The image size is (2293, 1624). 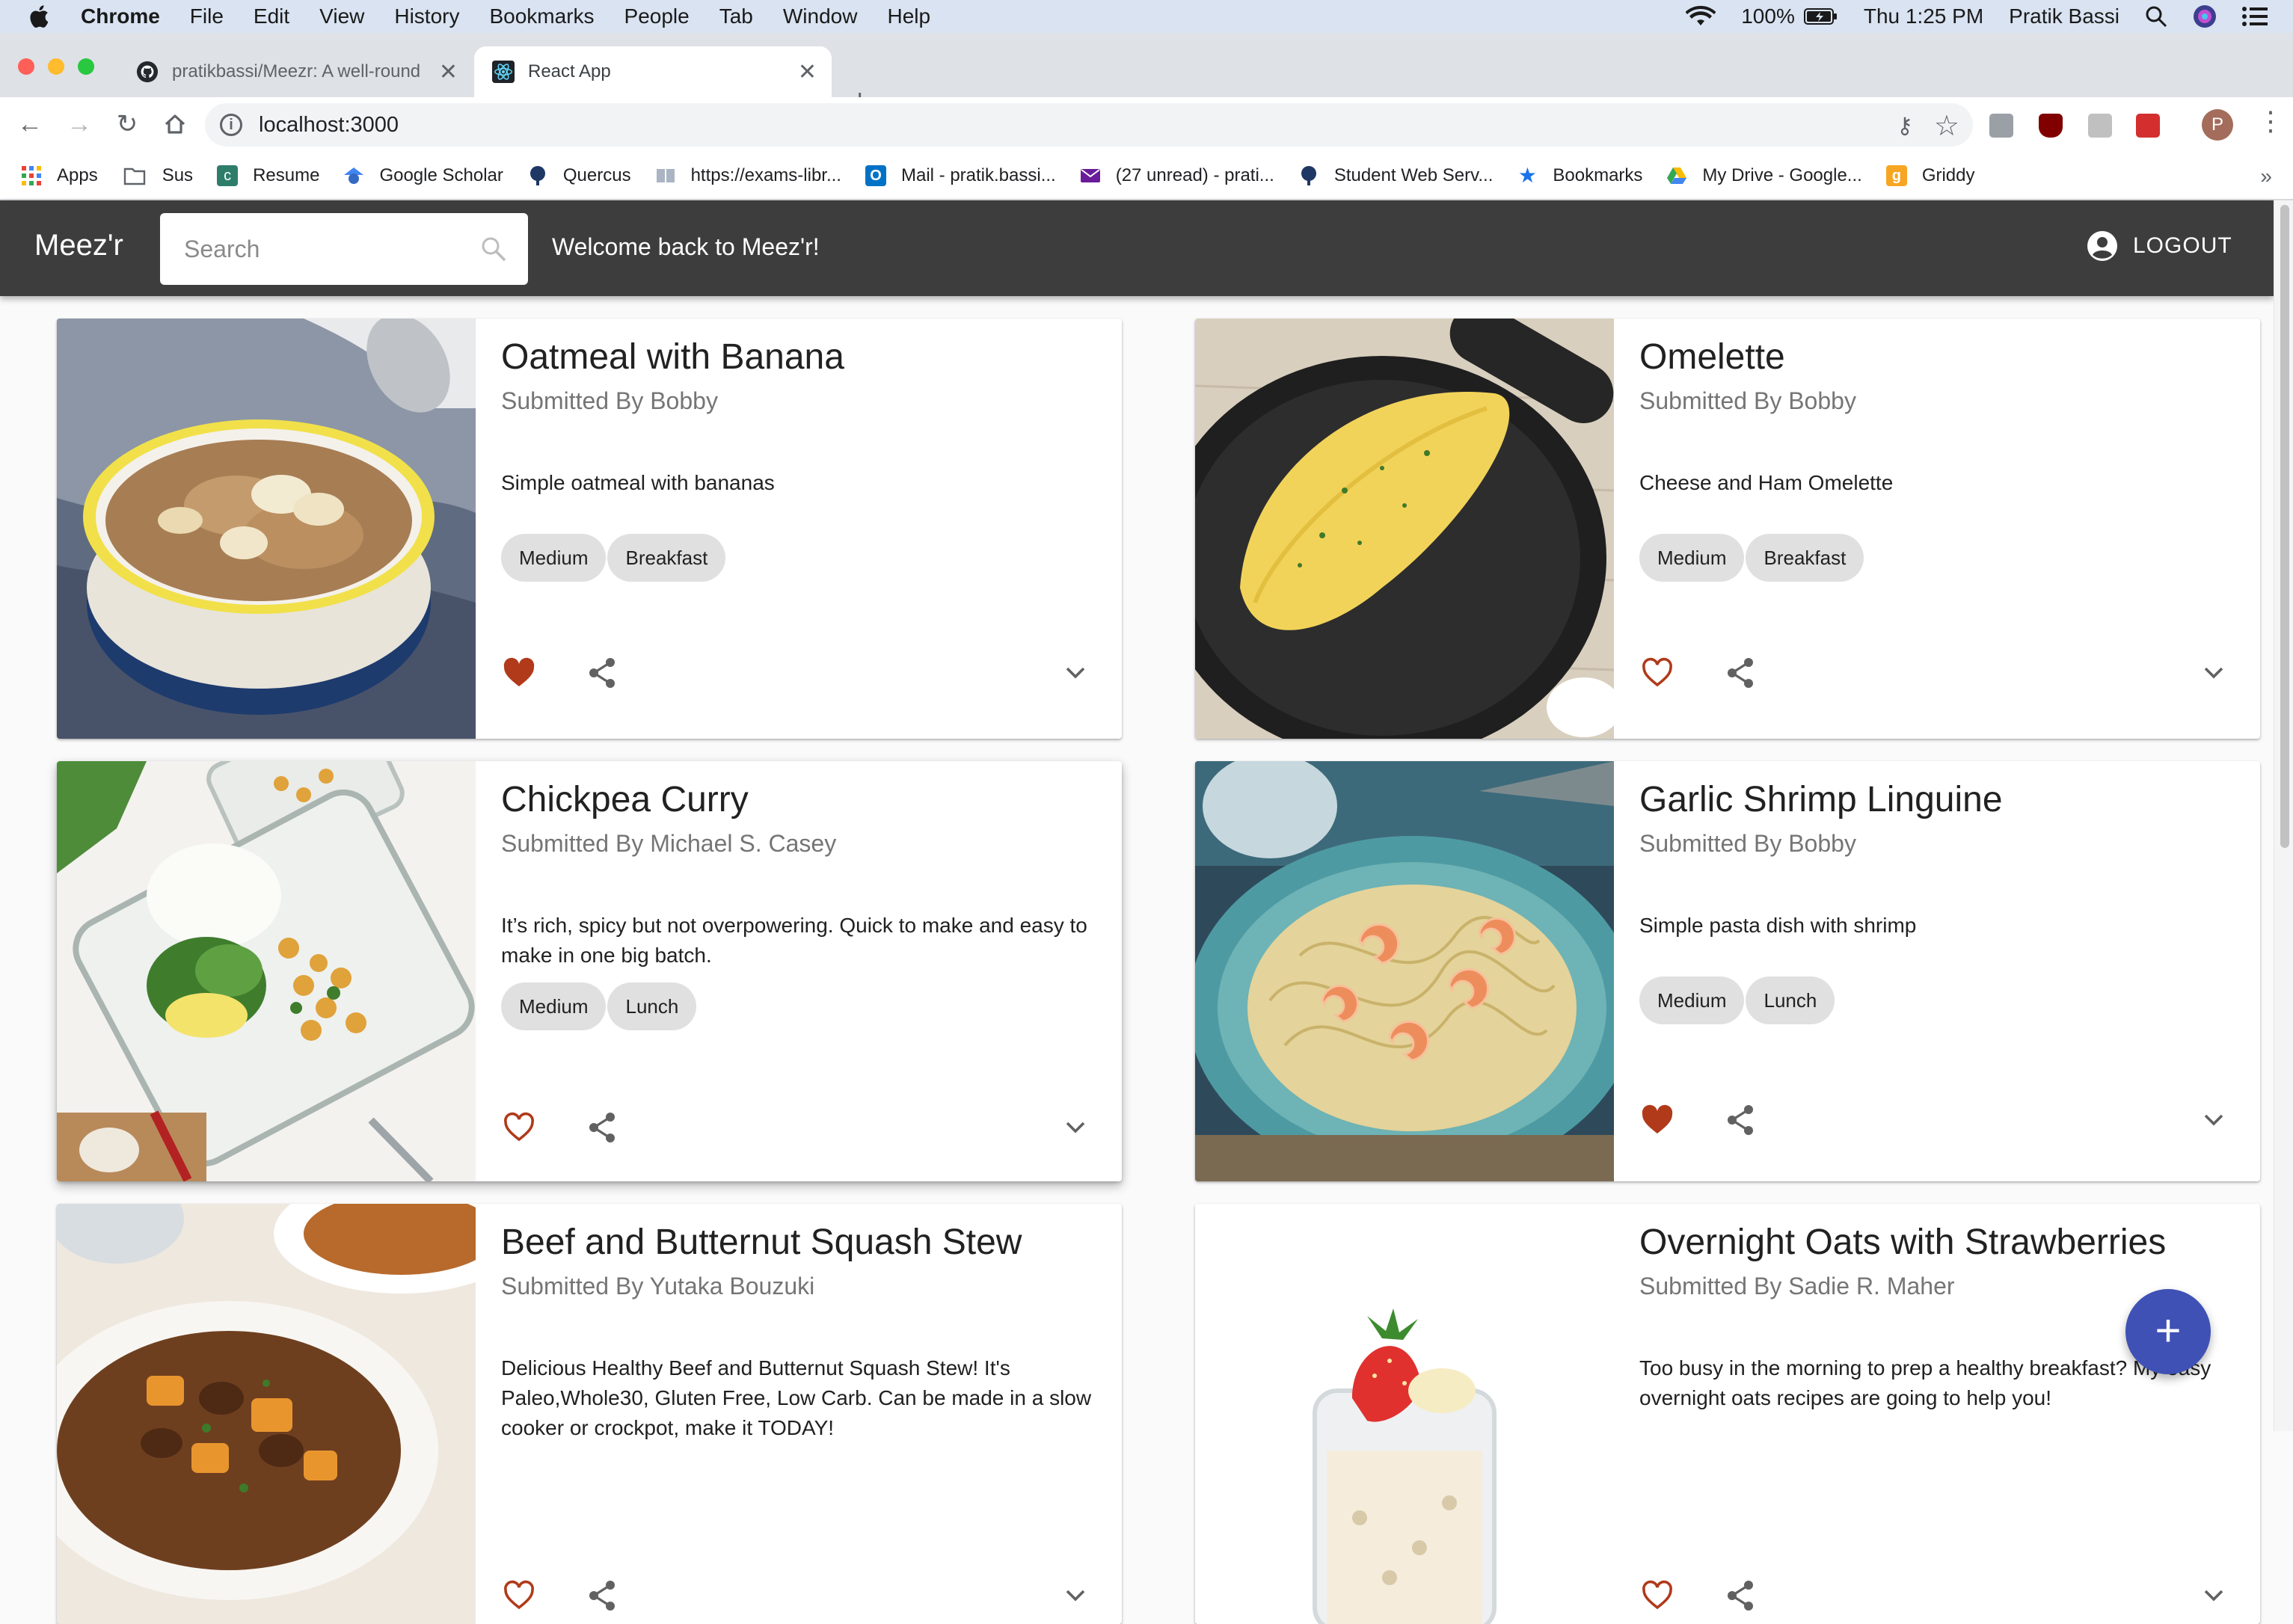 I want to click on menu-tab: Tab, so click(x=736, y=16).